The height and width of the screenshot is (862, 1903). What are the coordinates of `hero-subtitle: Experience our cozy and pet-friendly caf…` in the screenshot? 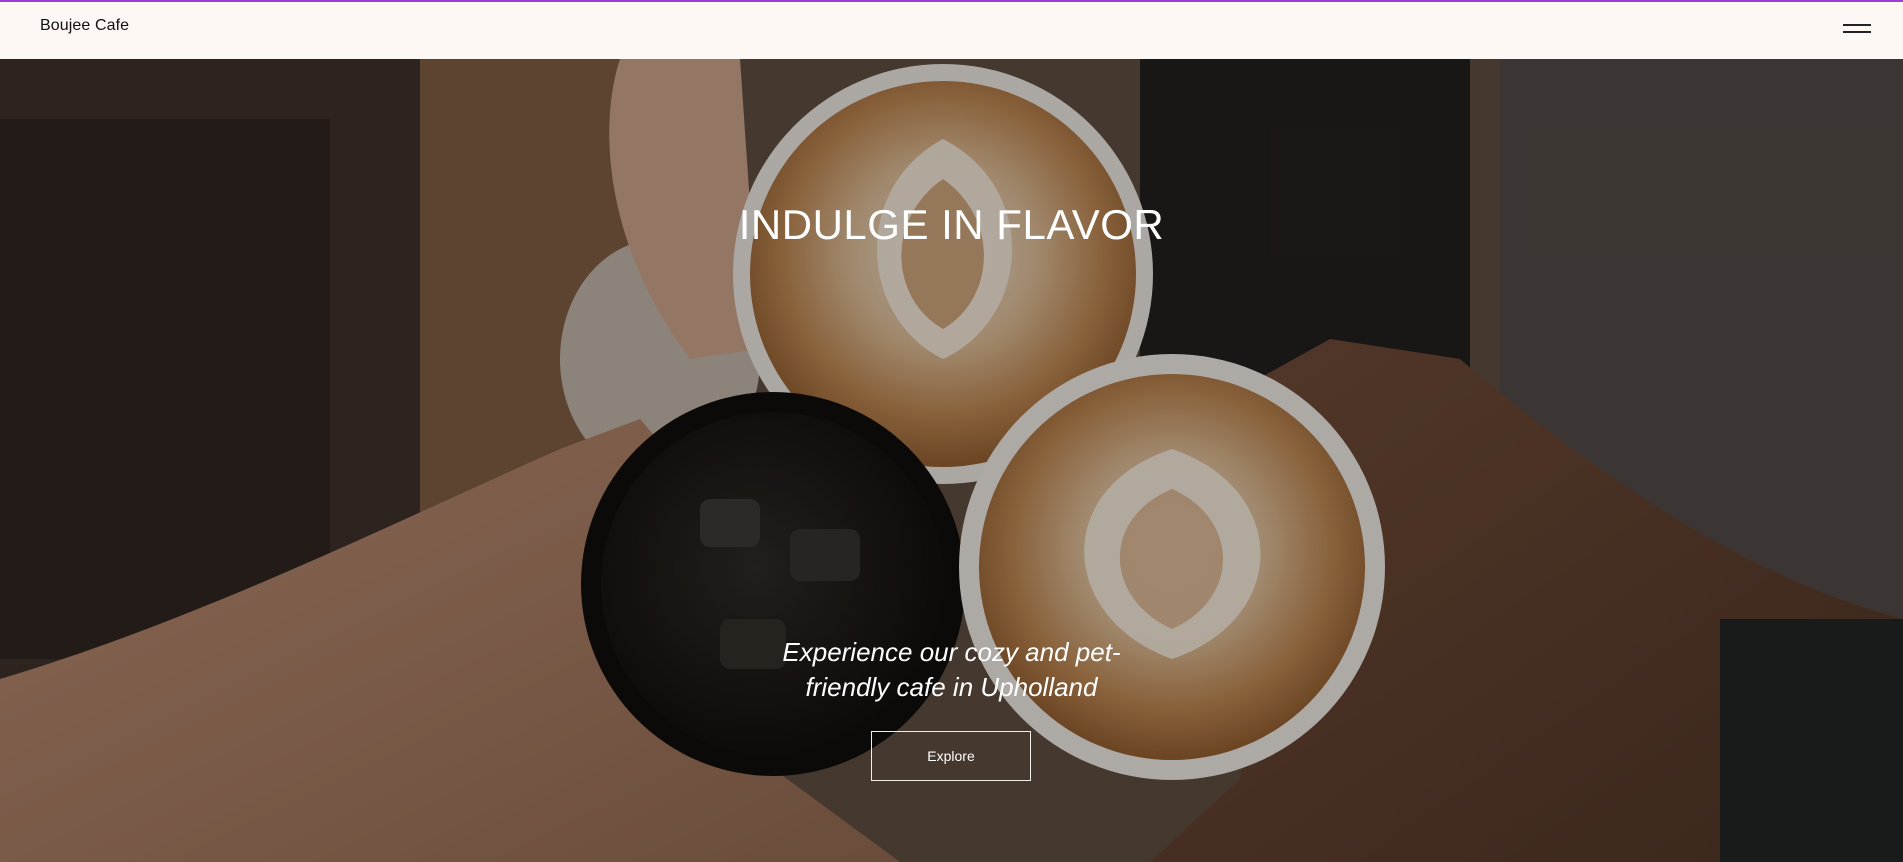 It's located at (951, 669).